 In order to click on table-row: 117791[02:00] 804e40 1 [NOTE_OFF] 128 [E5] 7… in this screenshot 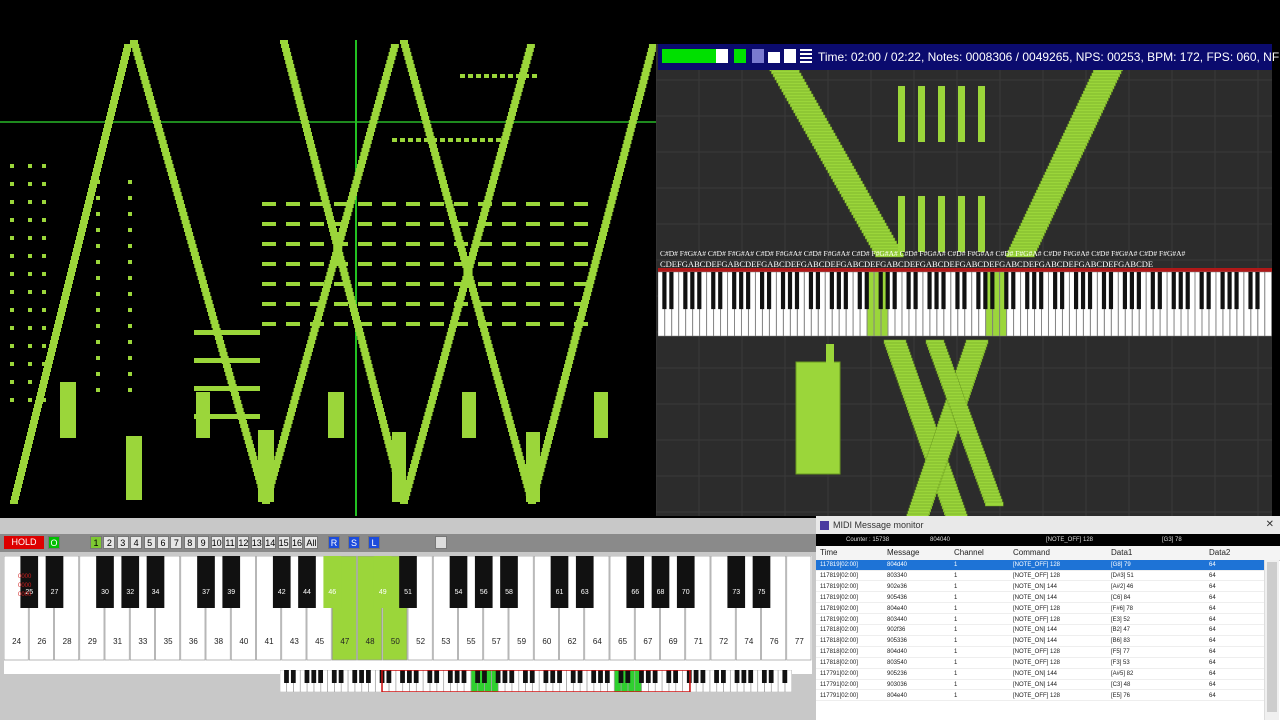, I will do `click(1040, 696)`.